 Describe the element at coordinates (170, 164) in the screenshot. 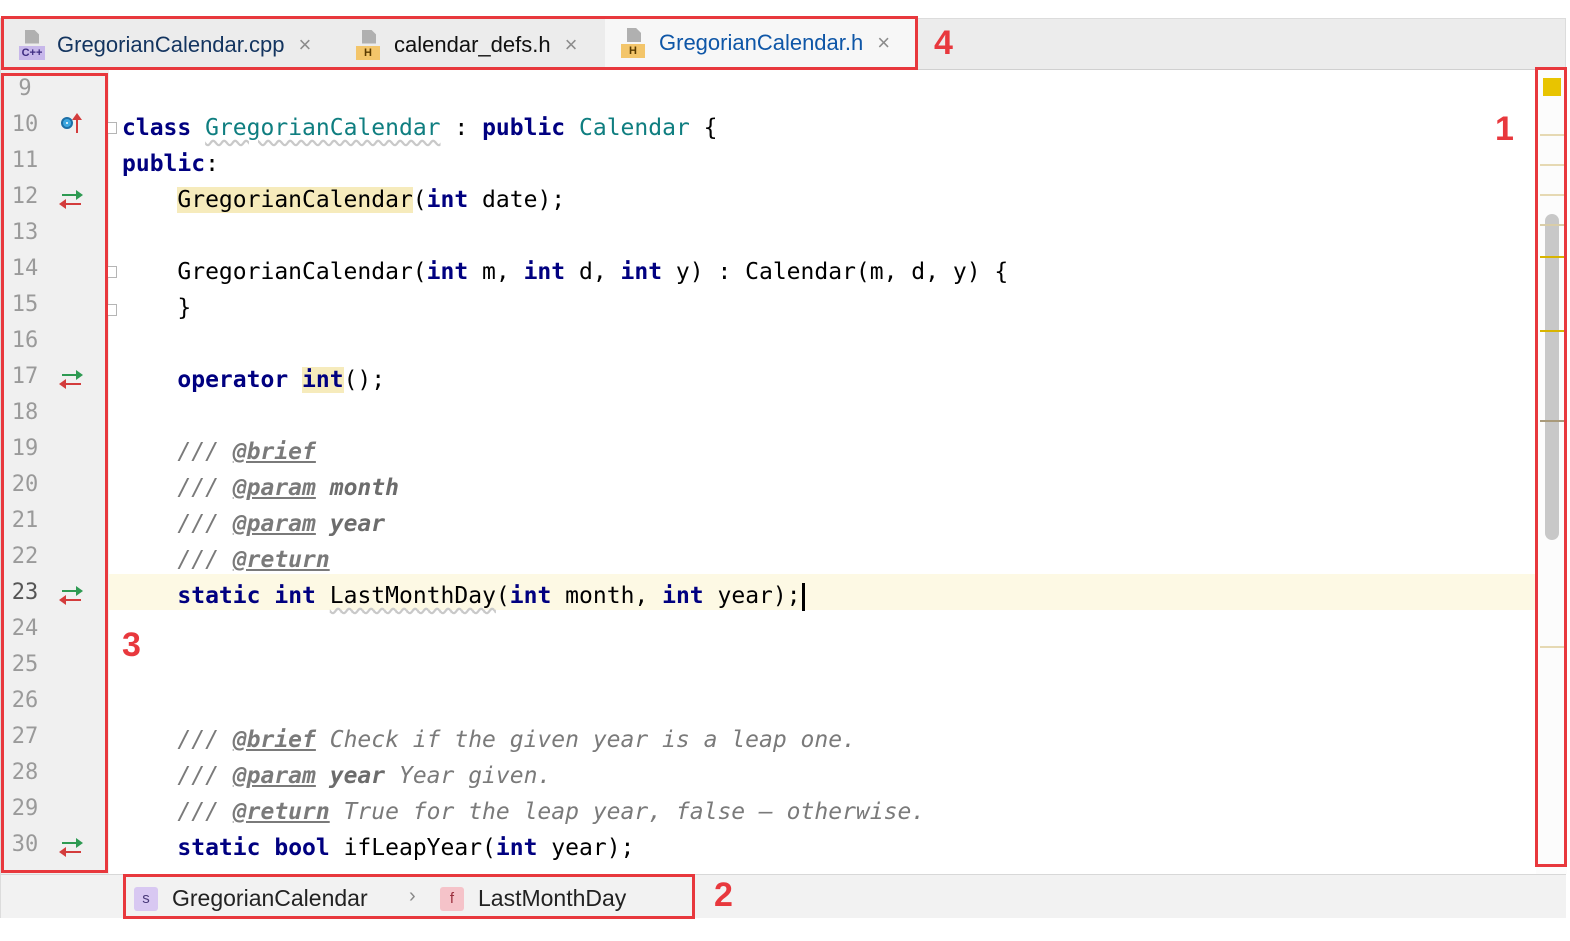

I see `code-line-11: public:` at that location.